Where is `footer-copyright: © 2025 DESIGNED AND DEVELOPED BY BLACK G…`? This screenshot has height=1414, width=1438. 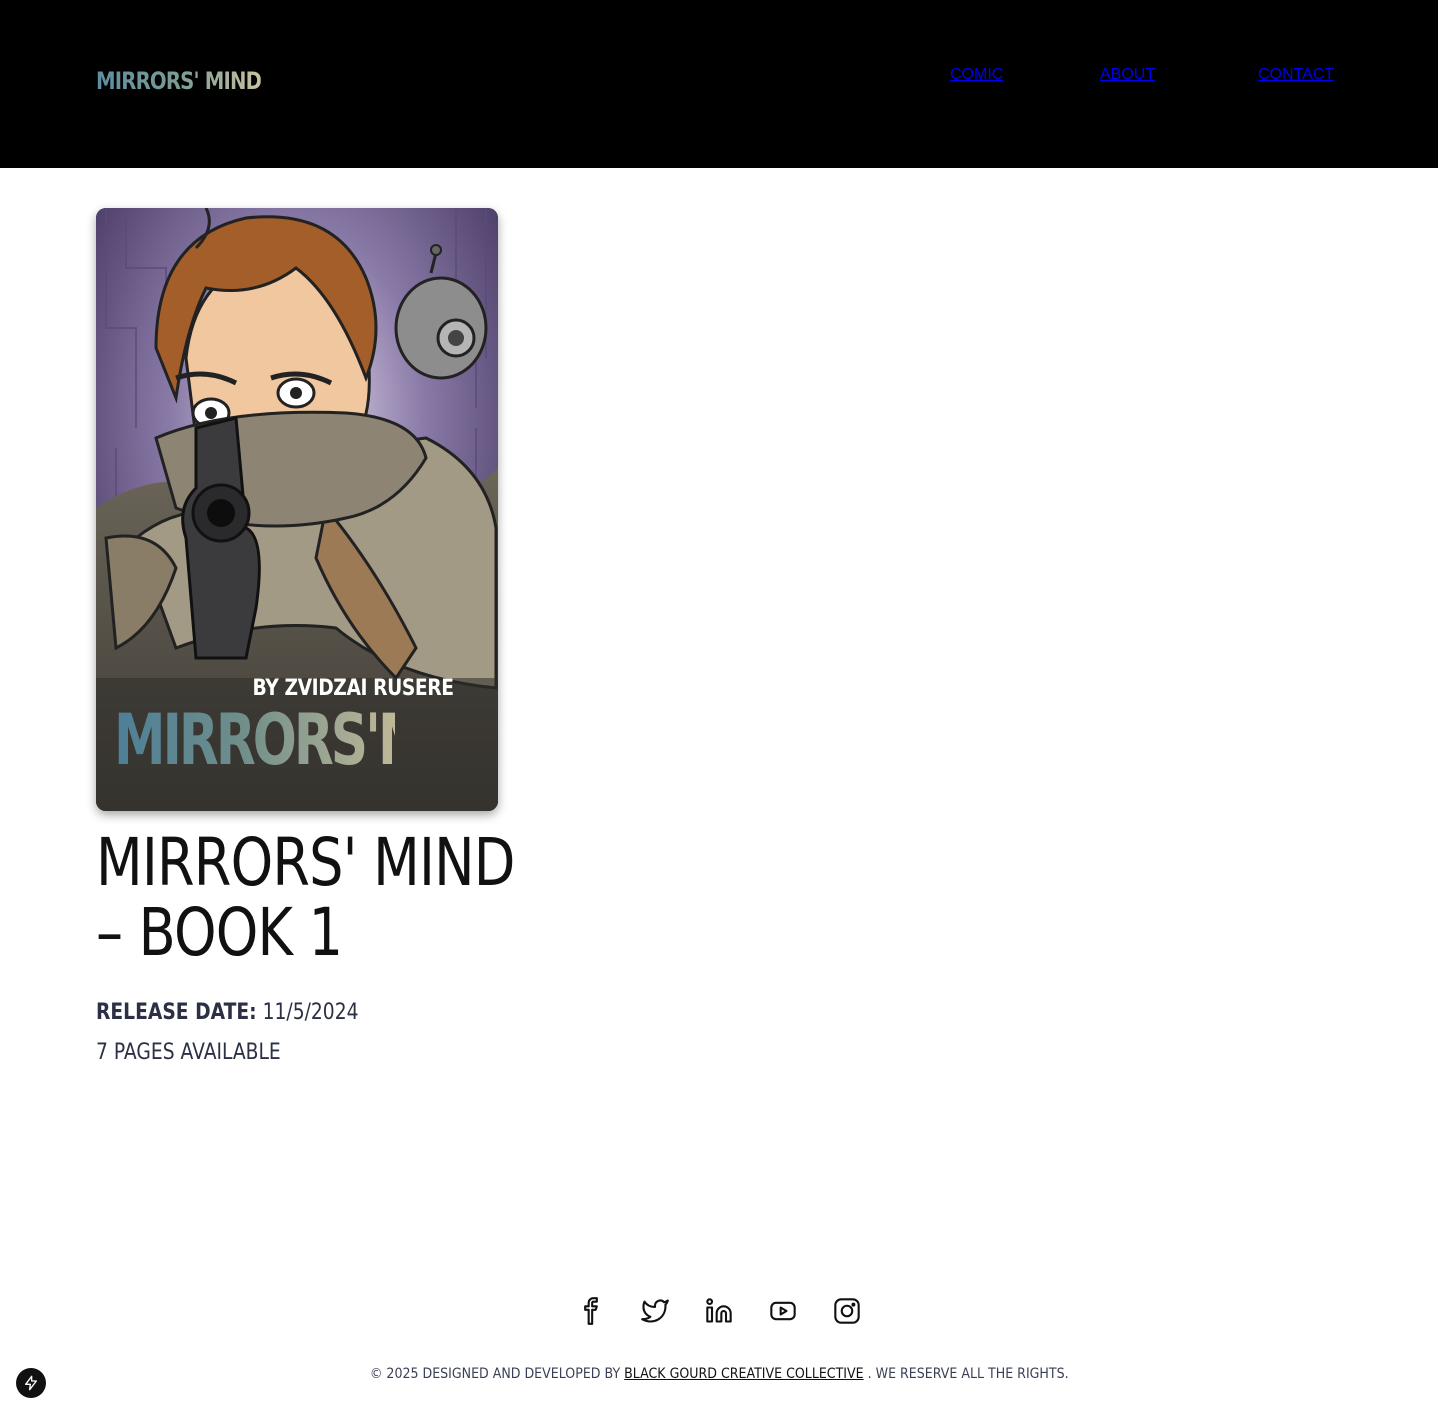
footer-copyright: © 2025 DESIGNED AND DEVELOPED BY BLACK G… is located at coordinates (719, 1374).